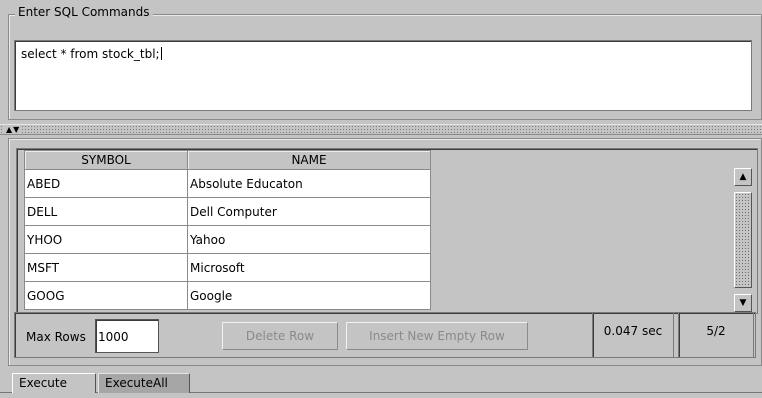  I want to click on cell-symbol: MSFT, so click(106, 267).